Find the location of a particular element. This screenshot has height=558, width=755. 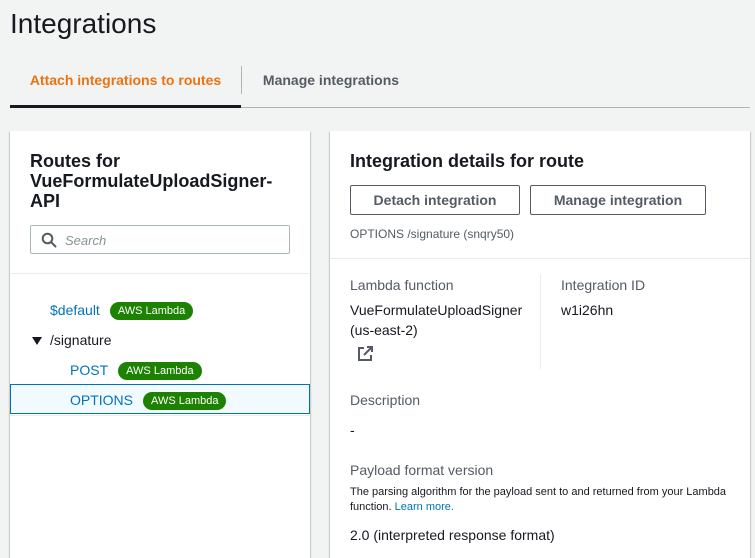

details-panel-title: Integration details for route is located at coordinates (467, 161).